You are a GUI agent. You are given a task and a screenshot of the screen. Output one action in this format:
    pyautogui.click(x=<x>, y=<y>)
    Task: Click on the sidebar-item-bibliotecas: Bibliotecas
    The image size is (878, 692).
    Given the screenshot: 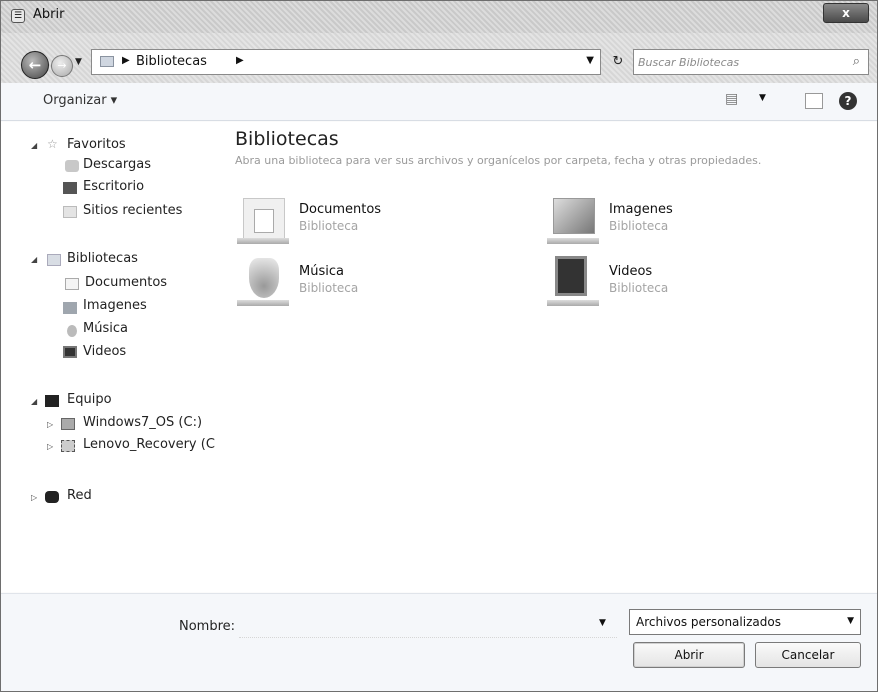 What is the action you would take?
    pyautogui.click(x=102, y=258)
    